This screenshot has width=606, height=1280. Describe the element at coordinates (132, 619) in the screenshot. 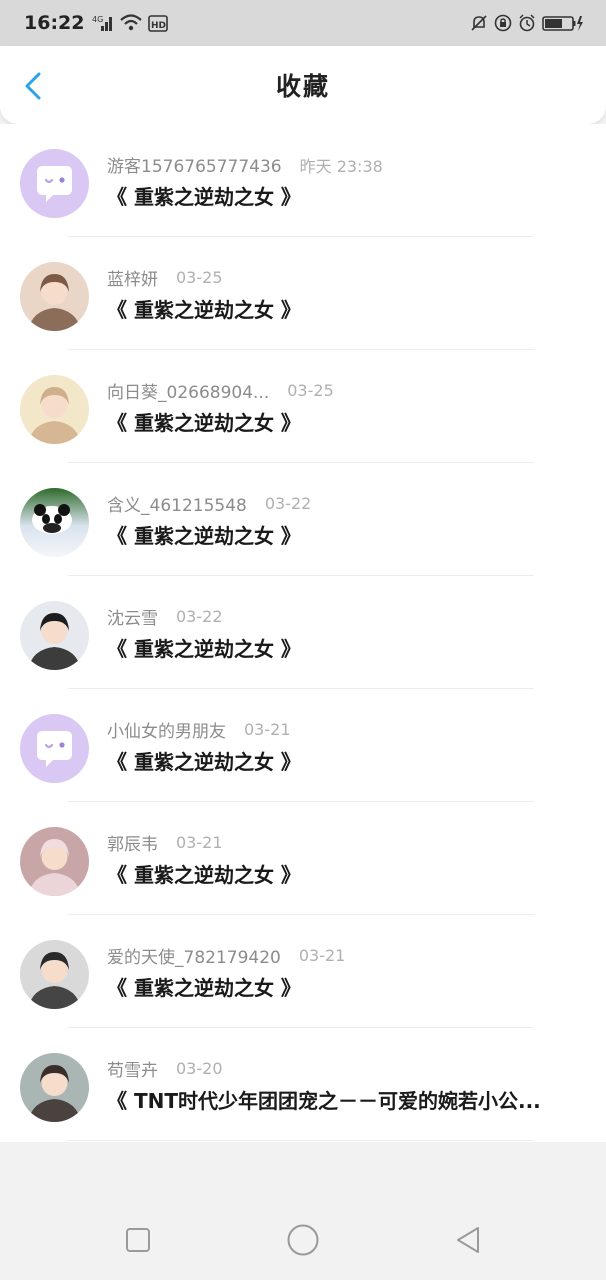

I see `item-user-name: 沈云雪` at that location.